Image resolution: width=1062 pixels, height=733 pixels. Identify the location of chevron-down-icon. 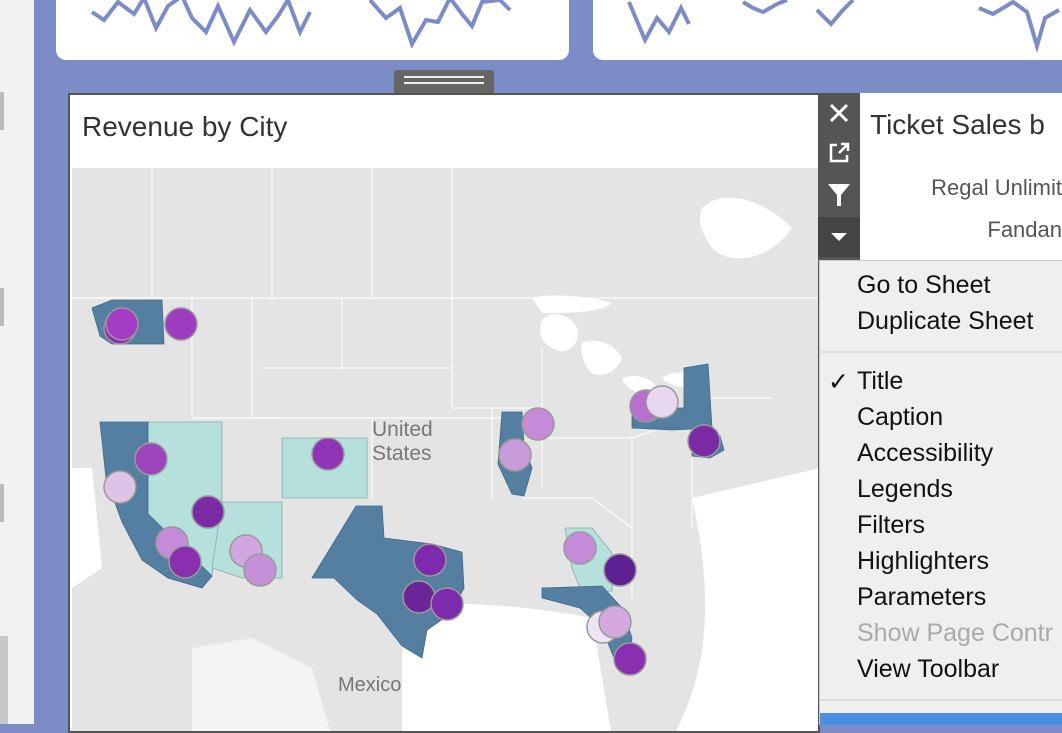
(839, 237).